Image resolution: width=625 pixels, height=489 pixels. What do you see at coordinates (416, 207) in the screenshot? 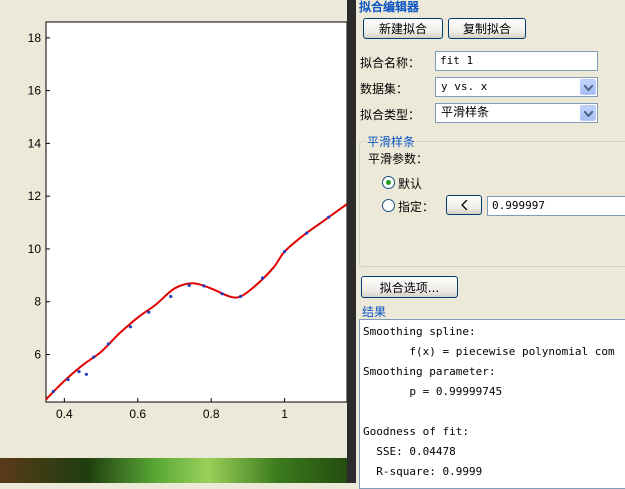
I see `specify-radio-label: 指定：` at bounding box center [416, 207].